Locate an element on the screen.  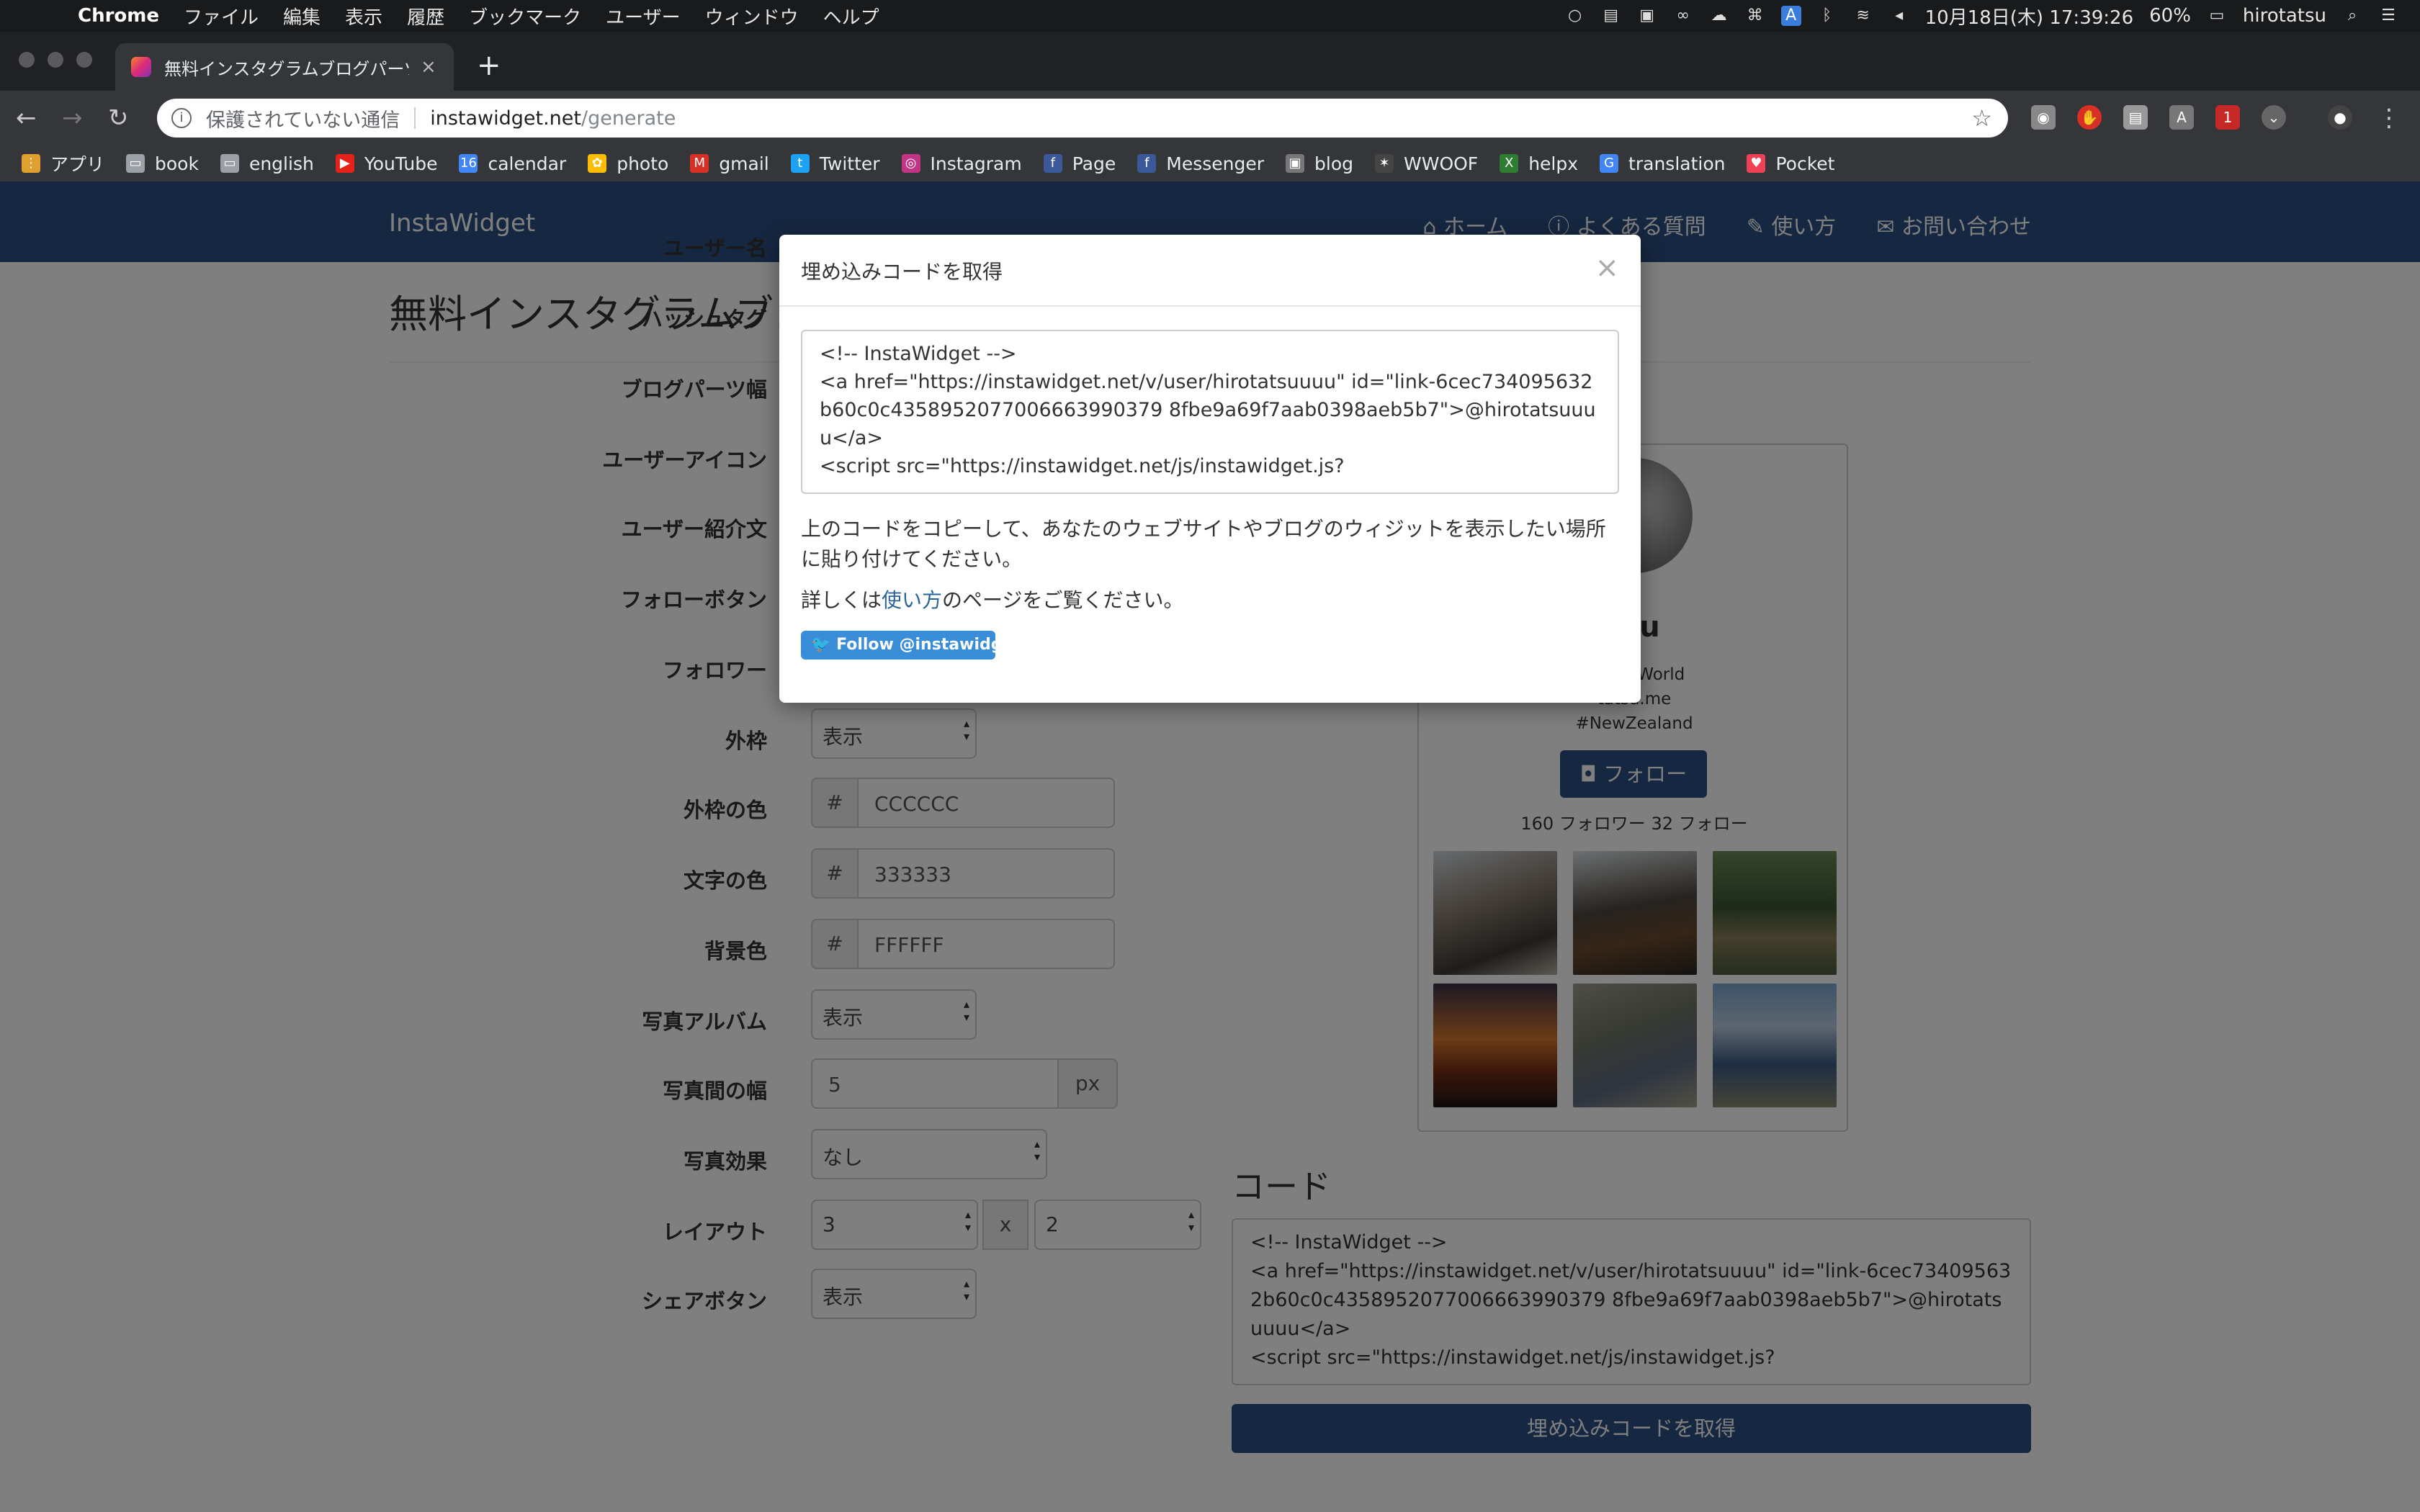
bookmark-label: Instagram is located at coordinates (976, 163).